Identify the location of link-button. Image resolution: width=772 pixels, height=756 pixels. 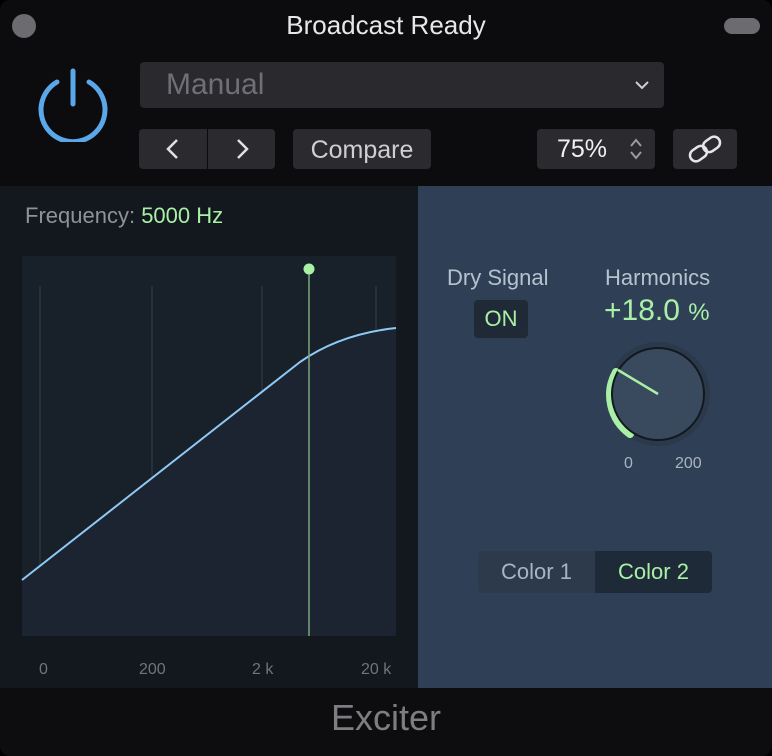
(705, 149).